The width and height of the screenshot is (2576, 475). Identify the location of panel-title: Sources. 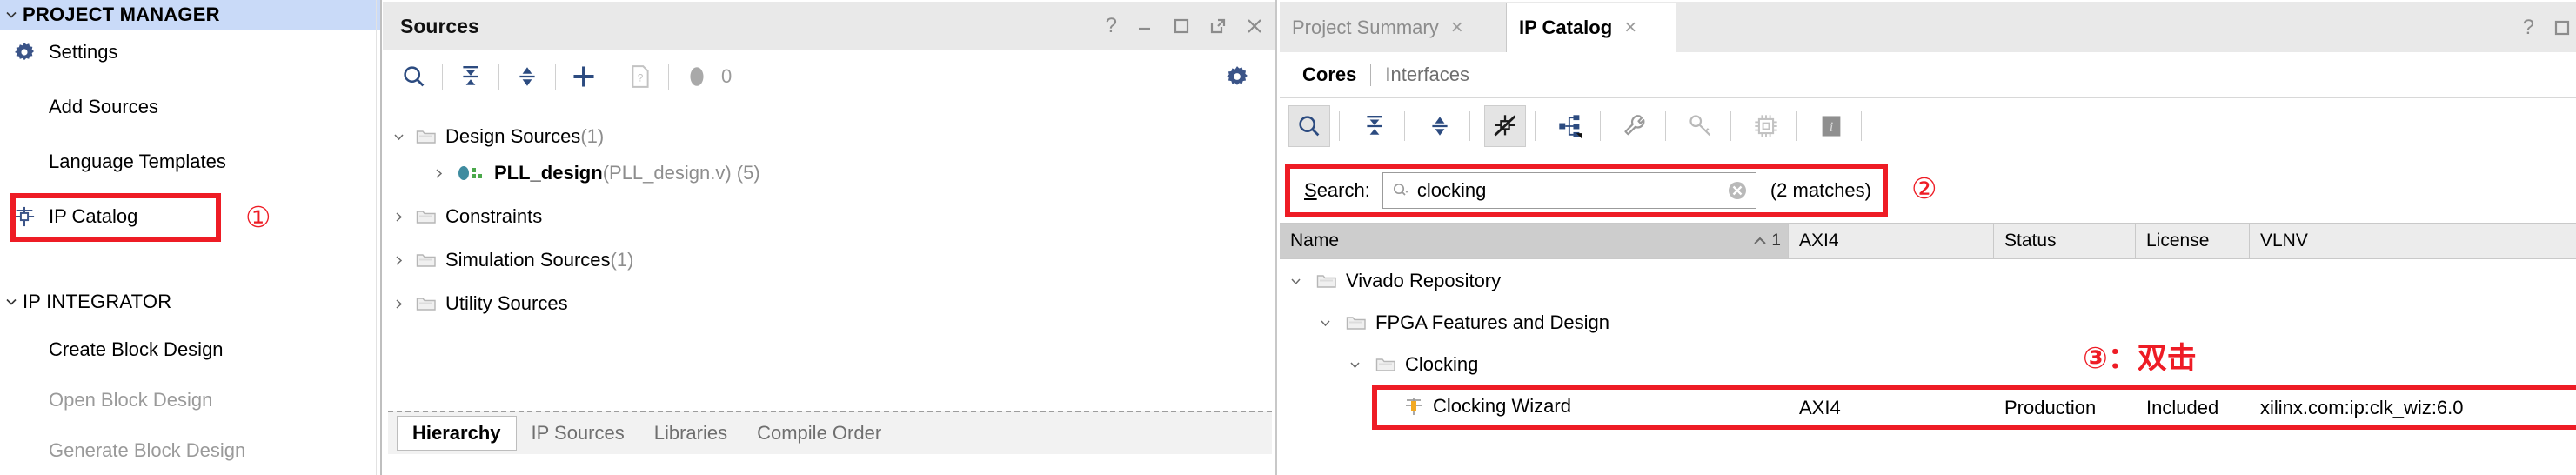
(439, 26).